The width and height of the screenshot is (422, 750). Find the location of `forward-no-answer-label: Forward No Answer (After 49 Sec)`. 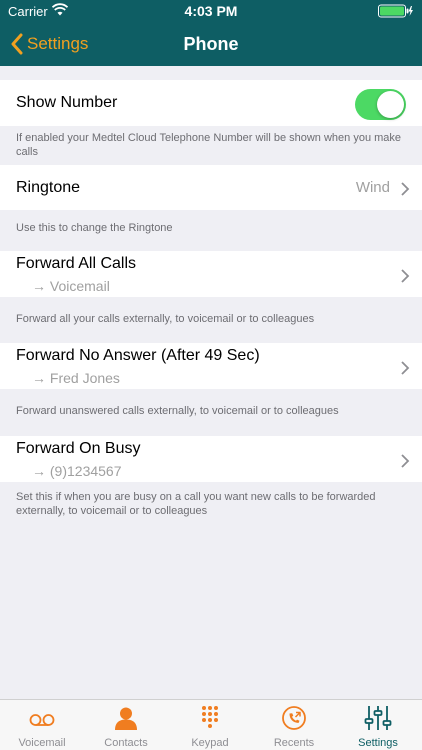

forward-no-answer-label: Forward No Answer (After 49 Sec) is located at coordinates (138, 355).